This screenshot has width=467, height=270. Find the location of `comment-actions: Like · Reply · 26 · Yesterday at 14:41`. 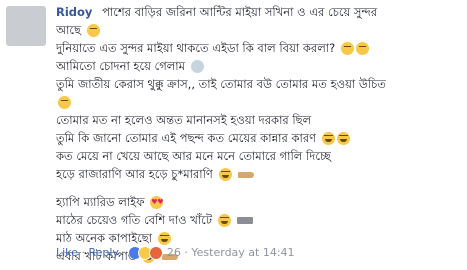

comment-actions: Like · Reply · 26 · Yesterday at 14:41 is located at coordinates (175, 253).